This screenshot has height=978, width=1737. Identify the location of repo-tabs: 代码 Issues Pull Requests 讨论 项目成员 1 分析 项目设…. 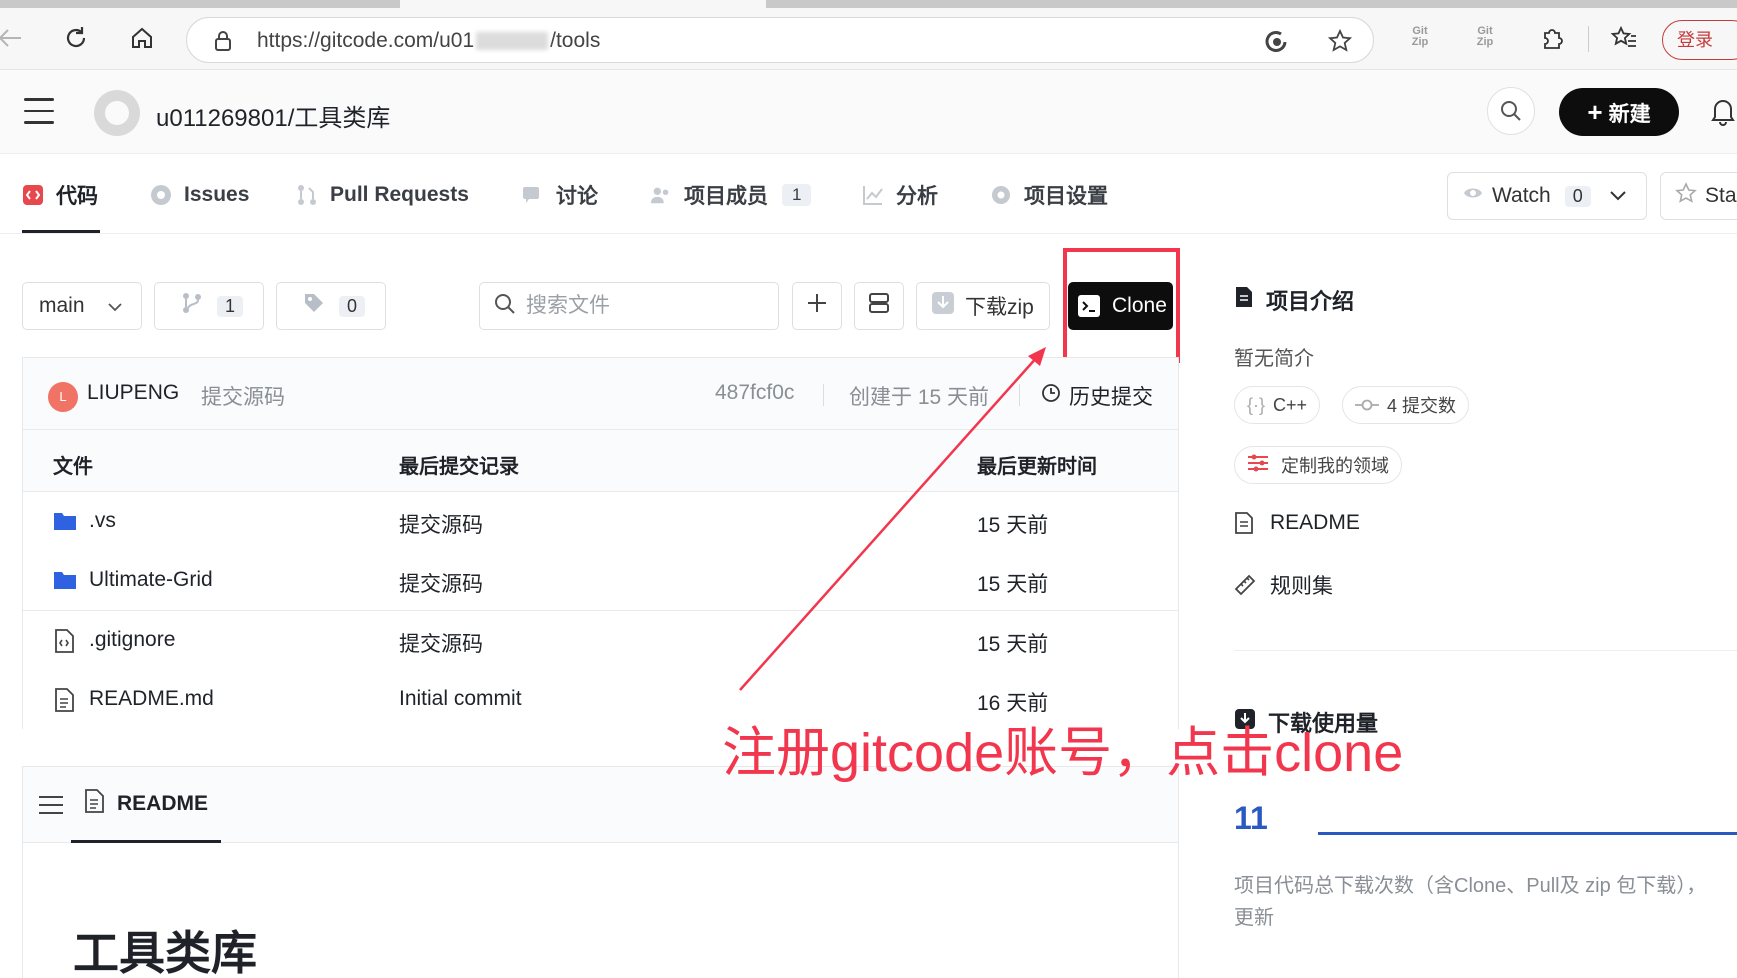
(868, 194).